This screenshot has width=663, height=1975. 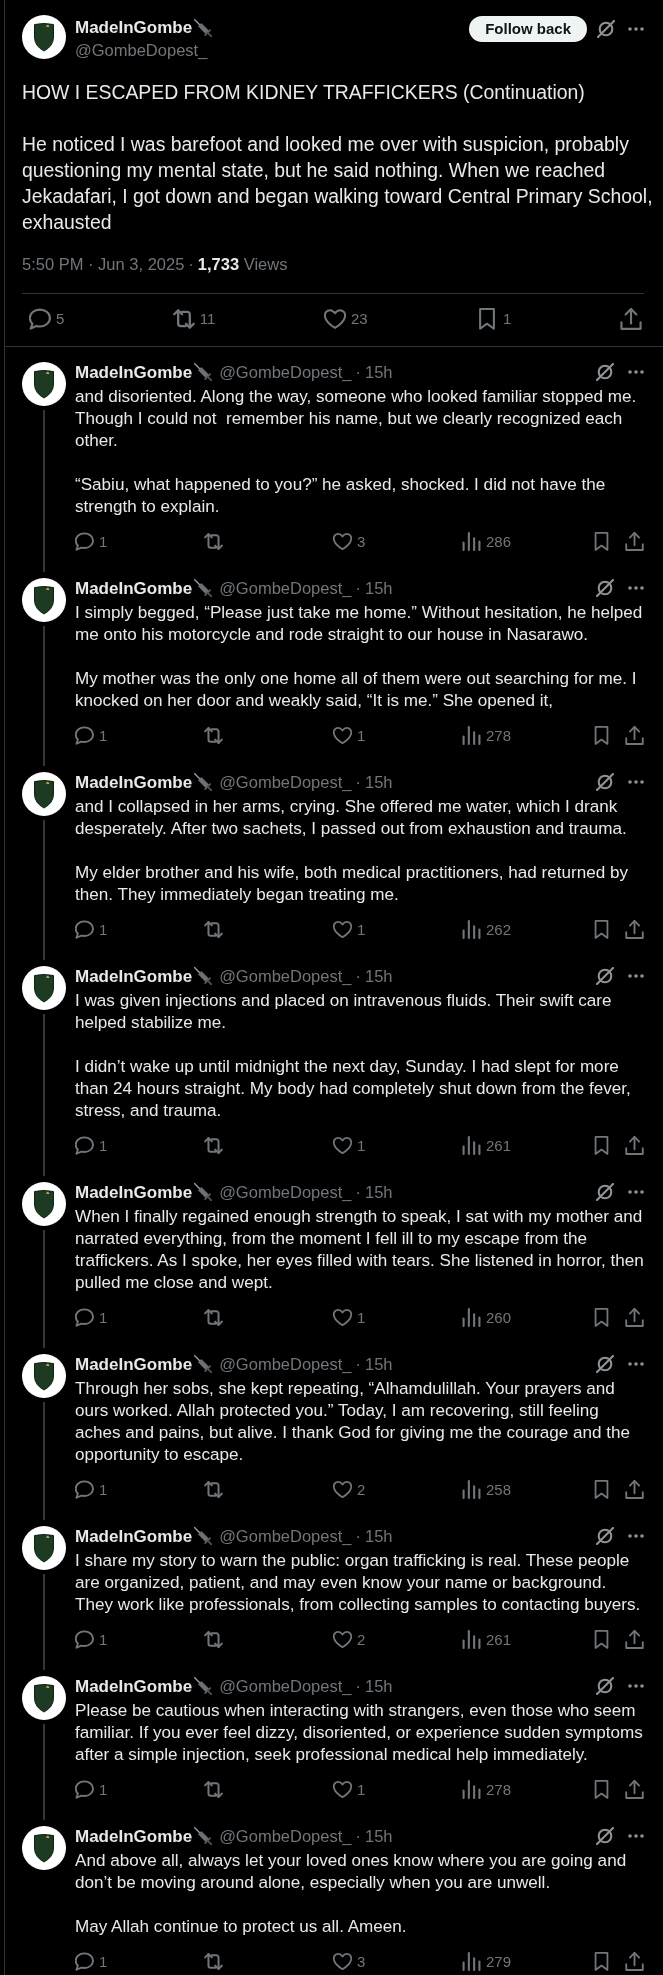 I want to click on repost-button: 11, so click(x=194, y=318).